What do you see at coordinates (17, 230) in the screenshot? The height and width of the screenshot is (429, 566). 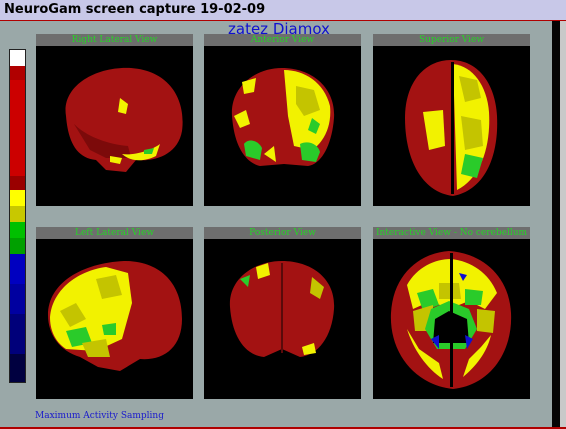 I see `scale-green` at bounding box center [17, 230].